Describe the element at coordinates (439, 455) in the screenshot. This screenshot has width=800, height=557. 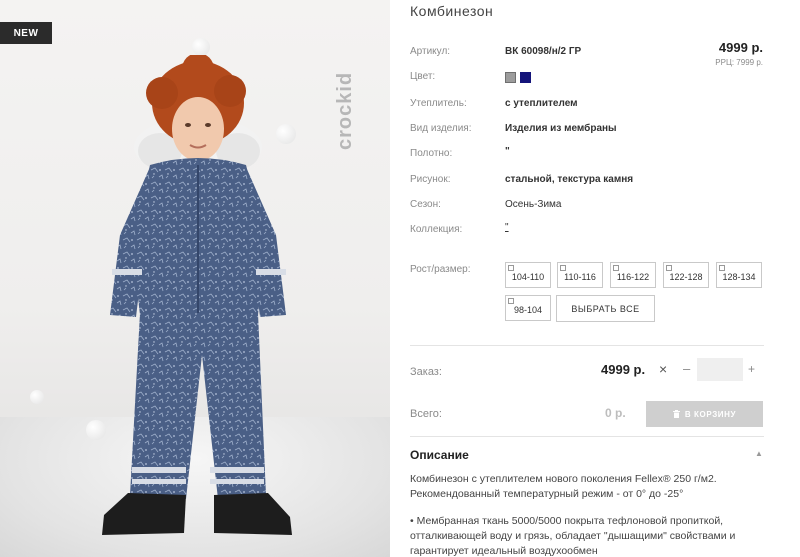
I see `description-title: Описание` at that location.